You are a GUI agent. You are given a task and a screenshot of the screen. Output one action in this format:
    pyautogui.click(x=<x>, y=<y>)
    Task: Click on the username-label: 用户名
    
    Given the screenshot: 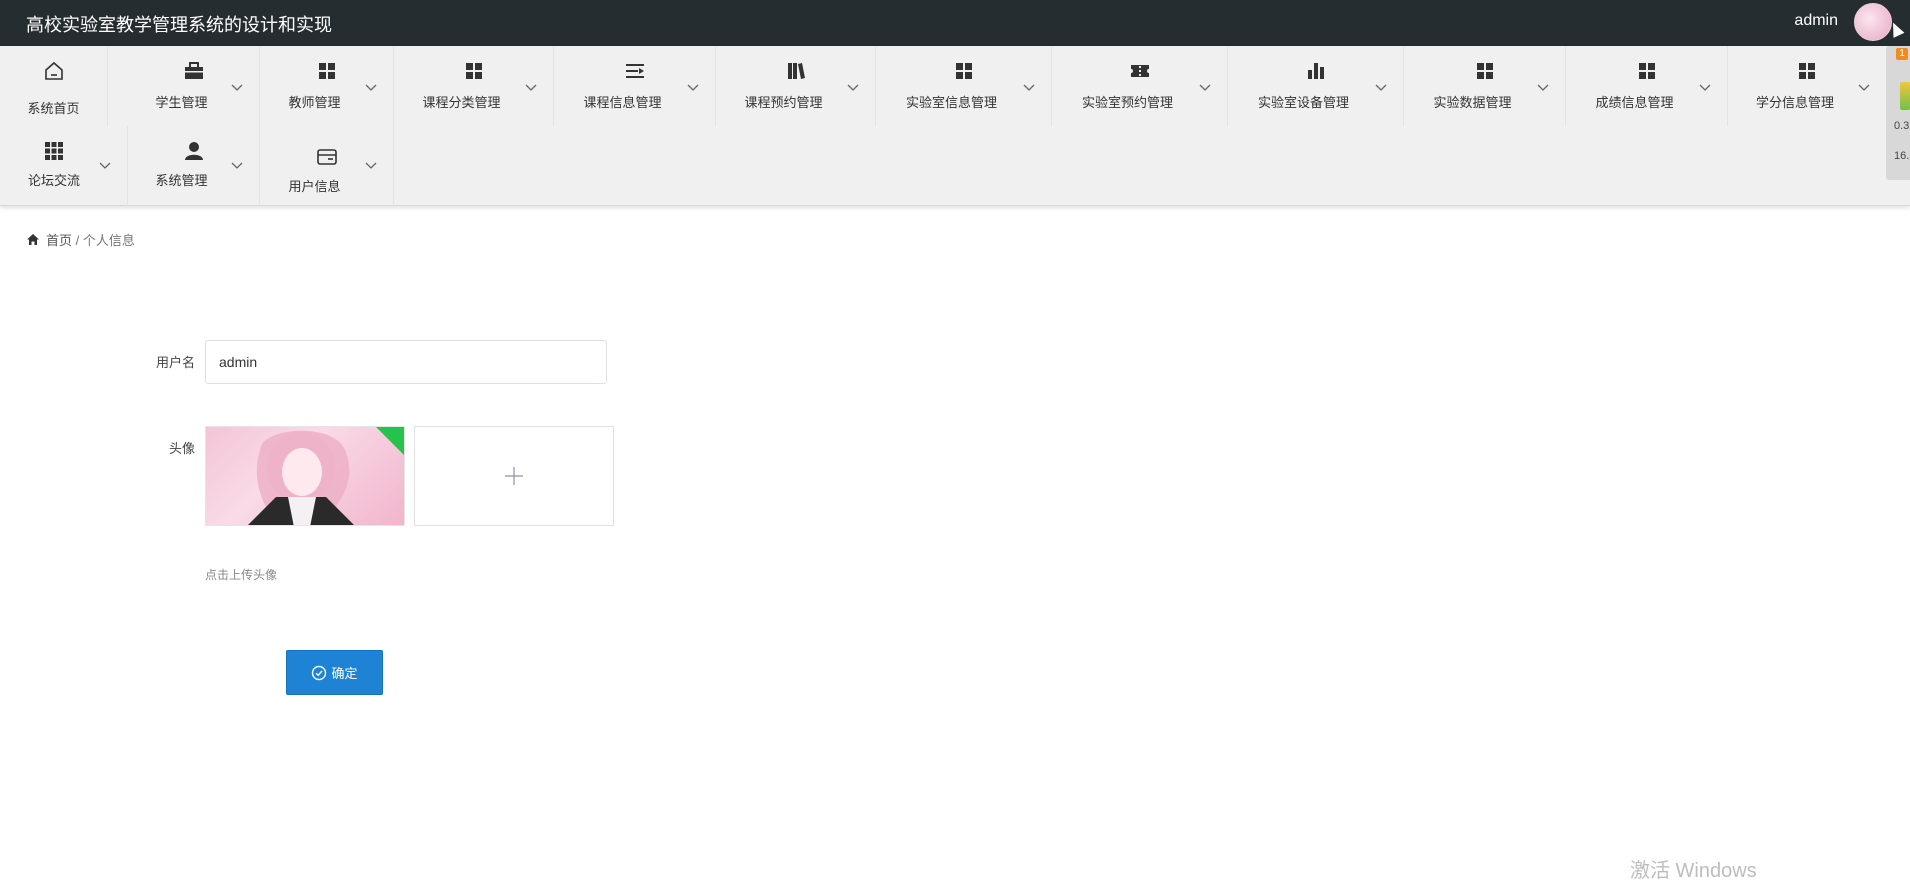 What is the action you would take?
    pyautogui.click(x=175, y=362)
    